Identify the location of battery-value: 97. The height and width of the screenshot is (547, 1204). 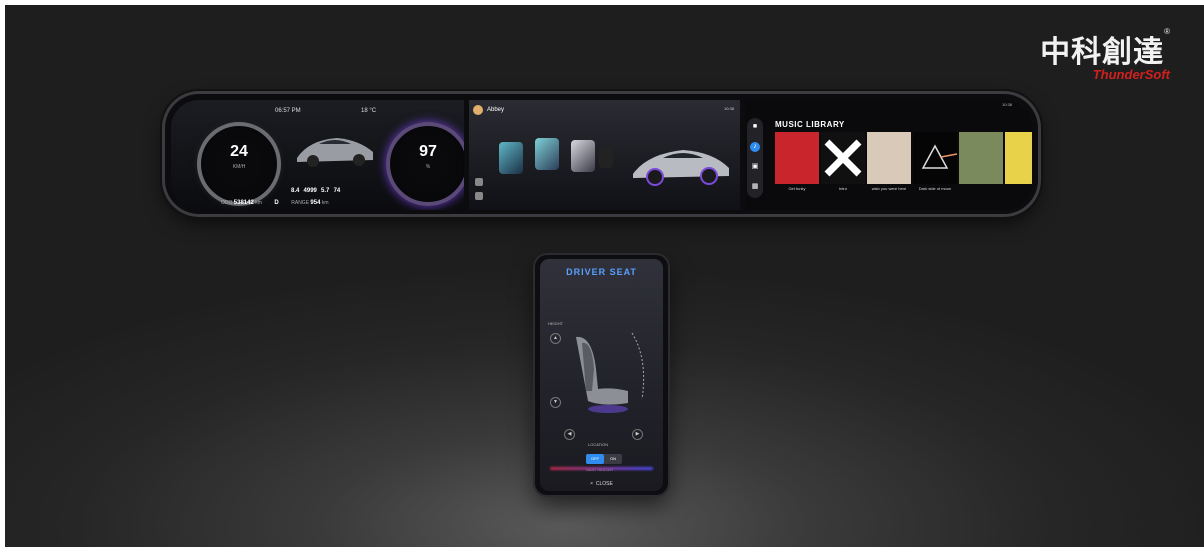
(428, 151).